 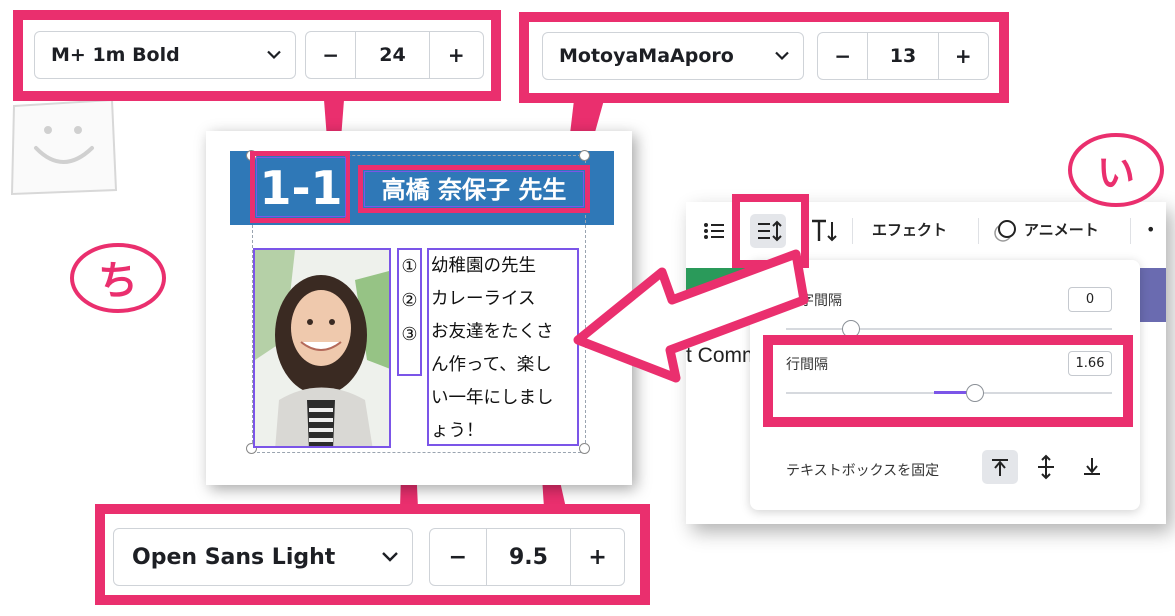 I want to click on font-family-select: MotoyaMaAporo, so click(x=673, y=56).